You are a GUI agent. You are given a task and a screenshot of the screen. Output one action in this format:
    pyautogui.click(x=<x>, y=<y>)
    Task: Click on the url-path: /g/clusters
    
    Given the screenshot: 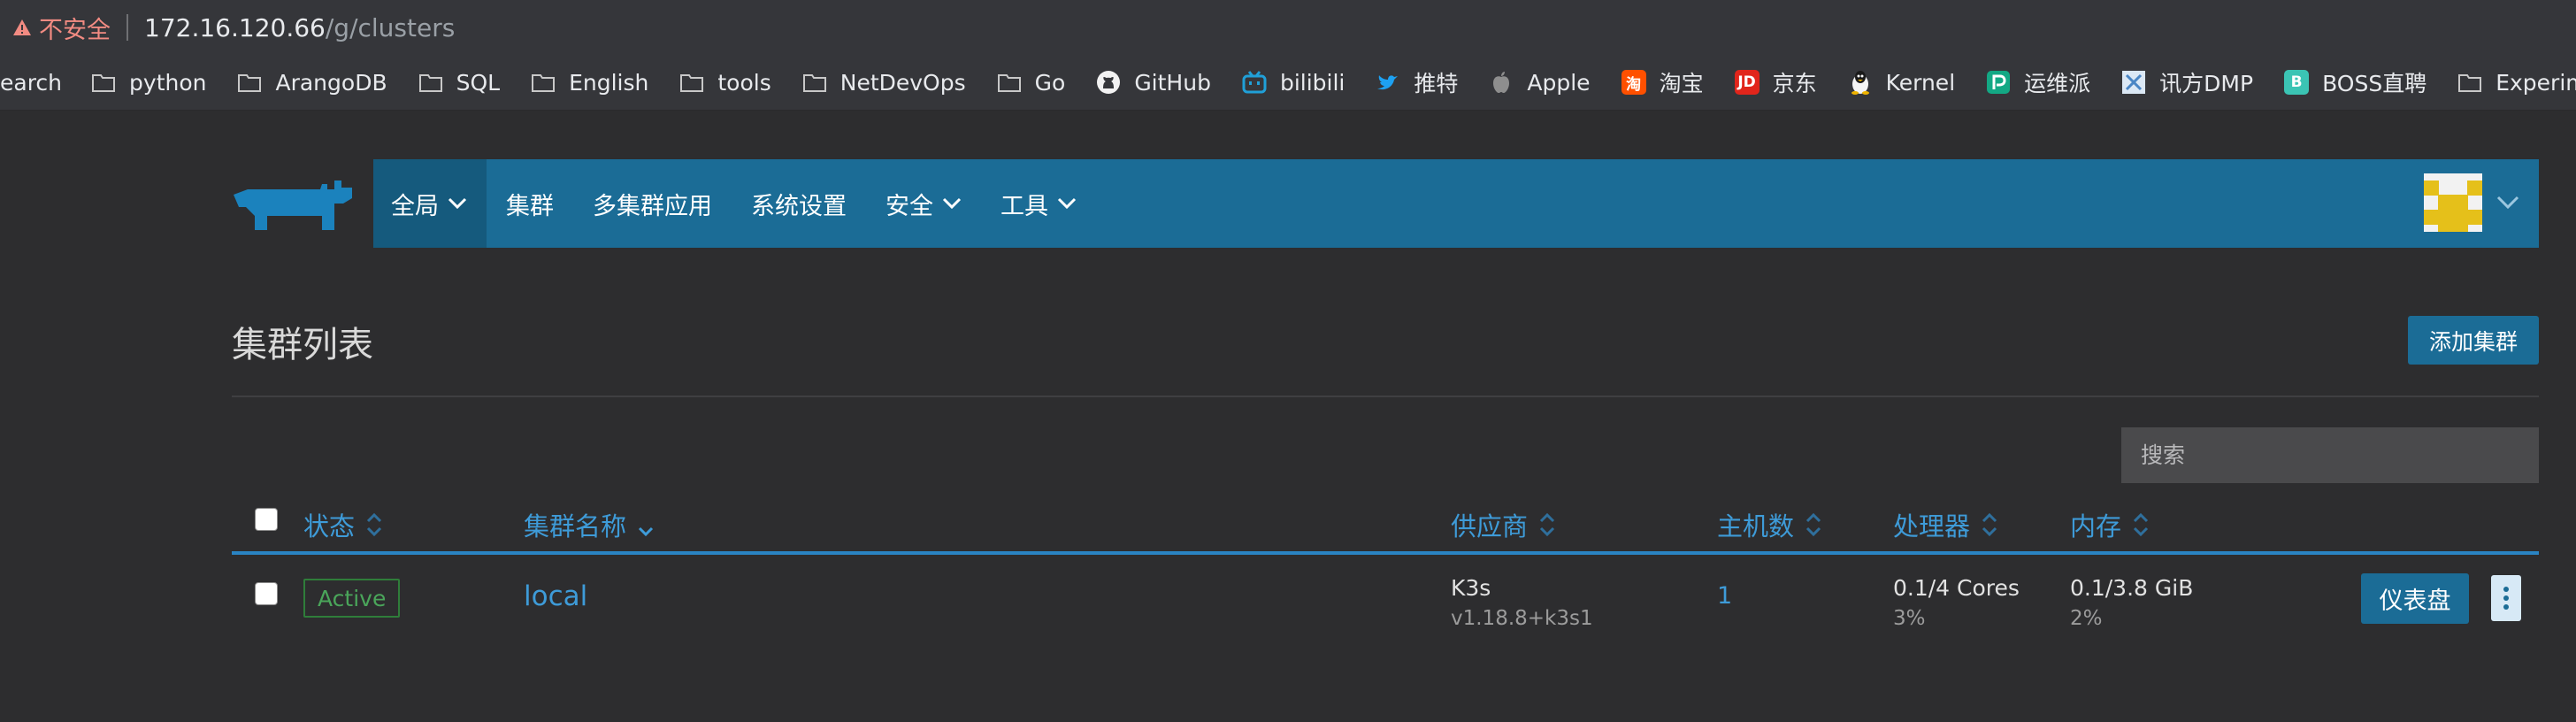 What is the action you would take?
    pyautogui.click(x=390, y=27)
    